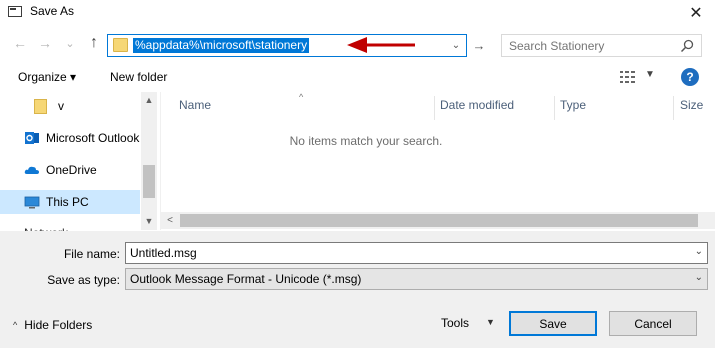 The width and height of the screenshot is (715, 348). I want to click on hide-folders-button: ^ Hide Folders, so click(52, 325).